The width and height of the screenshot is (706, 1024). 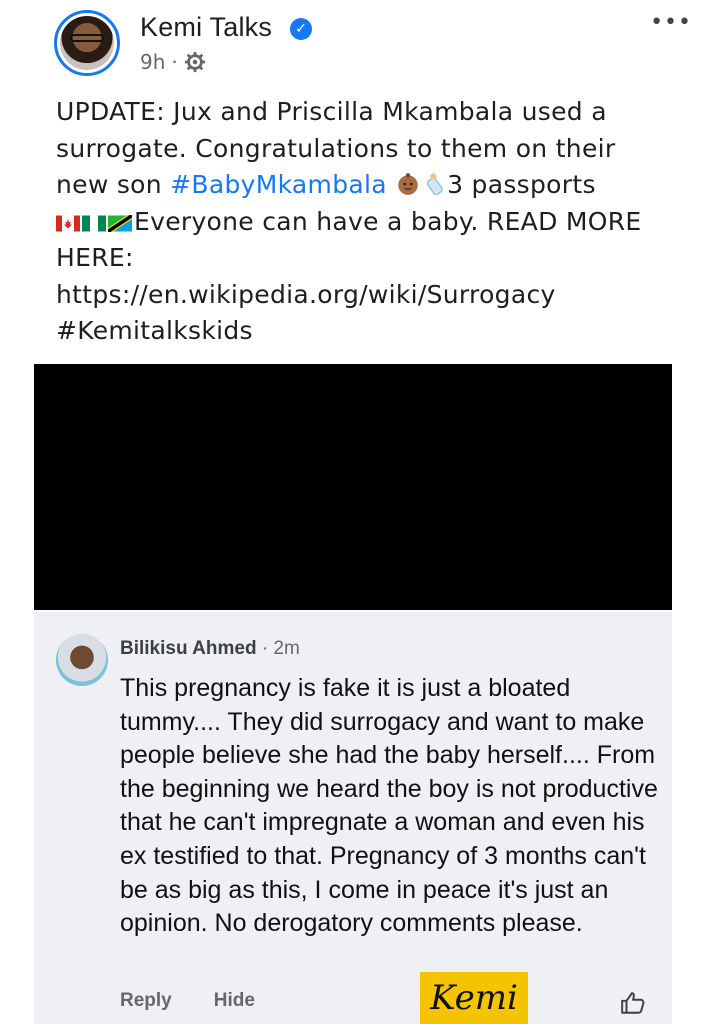 What do you see at coordinates (408, 184) in the screenshot?
I see `baby-emoji-icon` at bounding box center [408, 184].